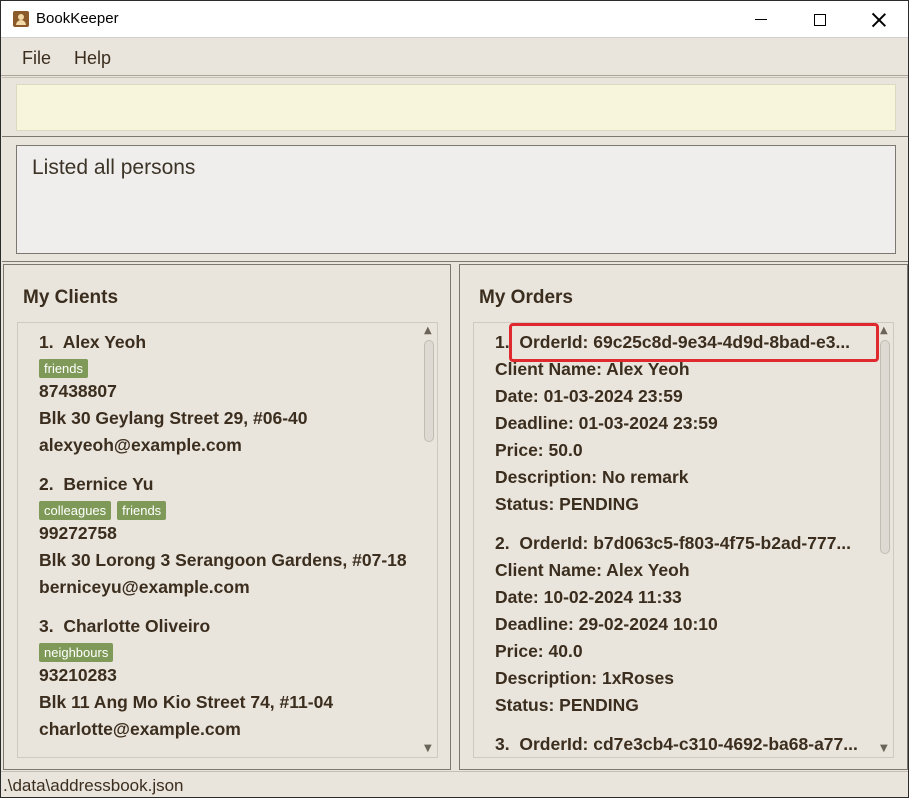 The width and height of the screenshot is (909, 798). What do you see at coordinates (502, 543) in the screenshot?
I see `order-index: 2.` at bounding box center [502, 543].